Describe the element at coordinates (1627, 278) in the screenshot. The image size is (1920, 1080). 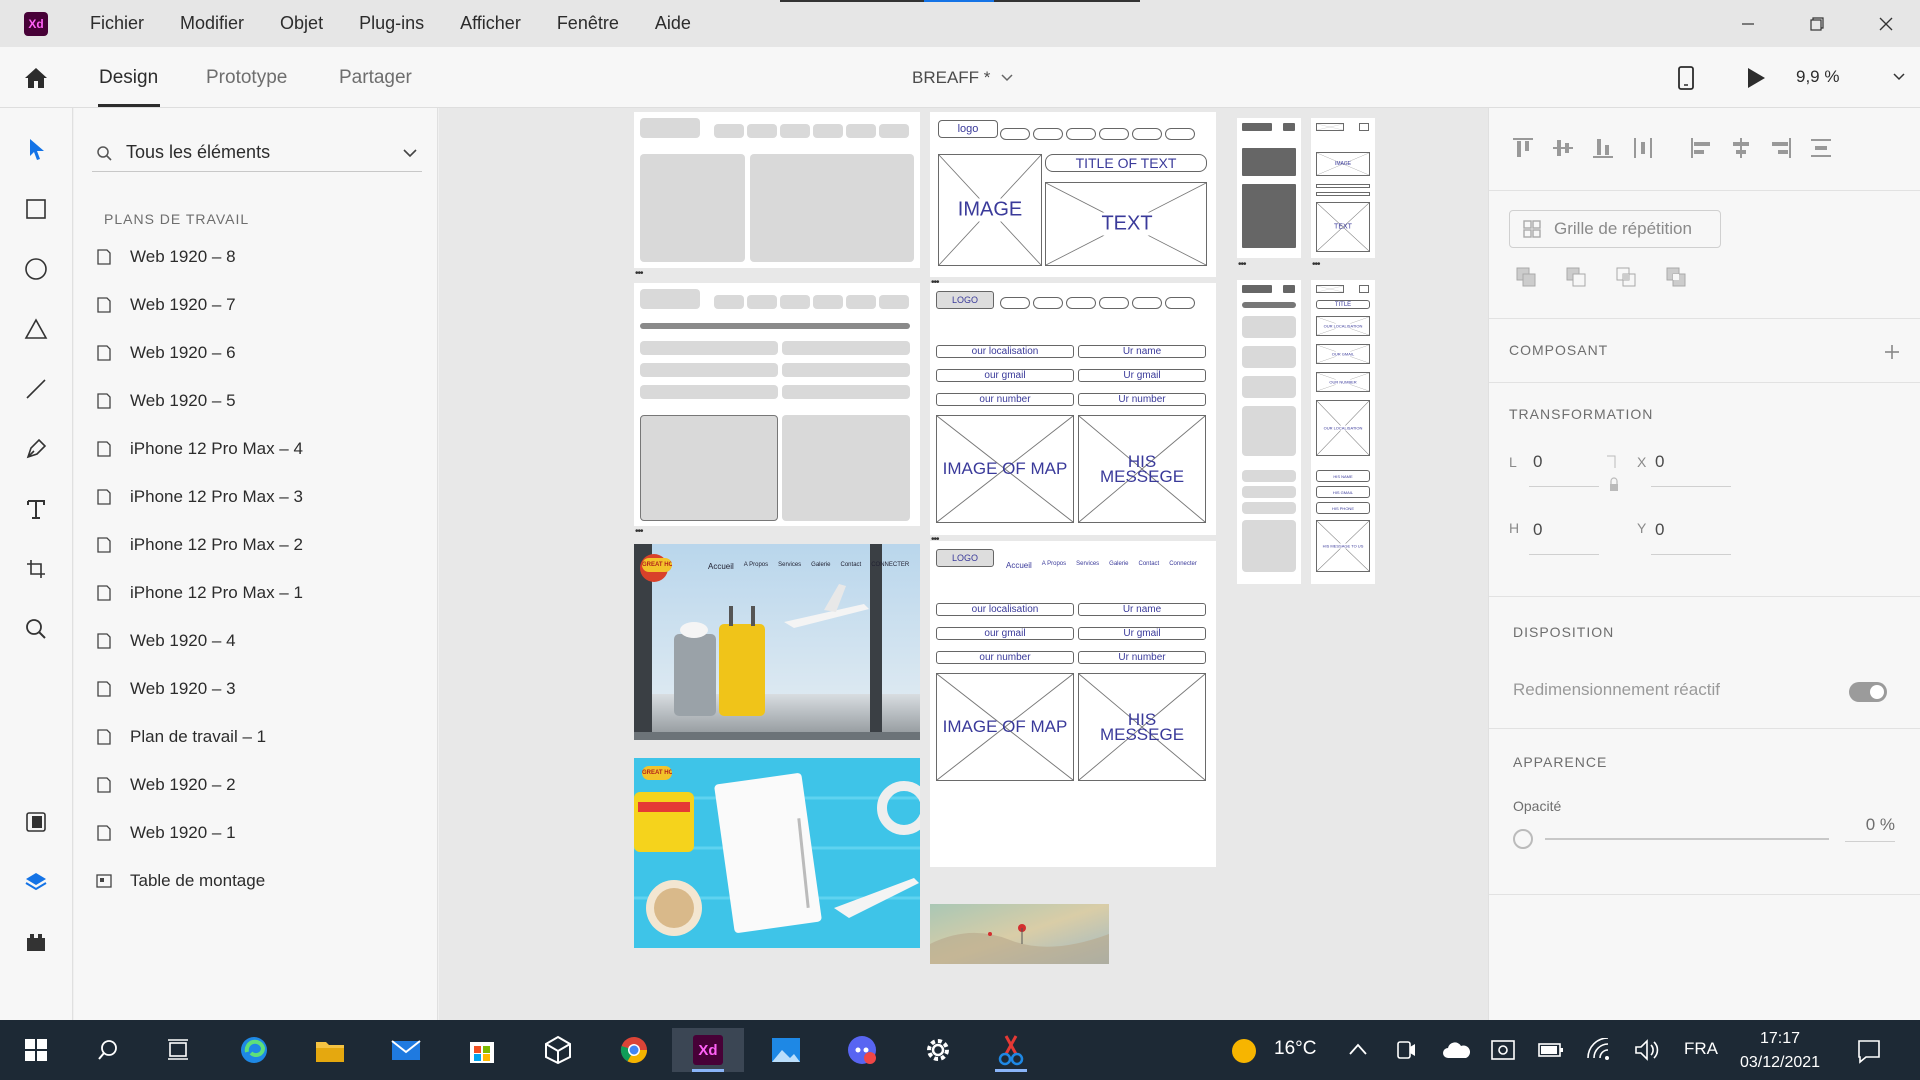
I see `intersect-shape-icon` at that location.